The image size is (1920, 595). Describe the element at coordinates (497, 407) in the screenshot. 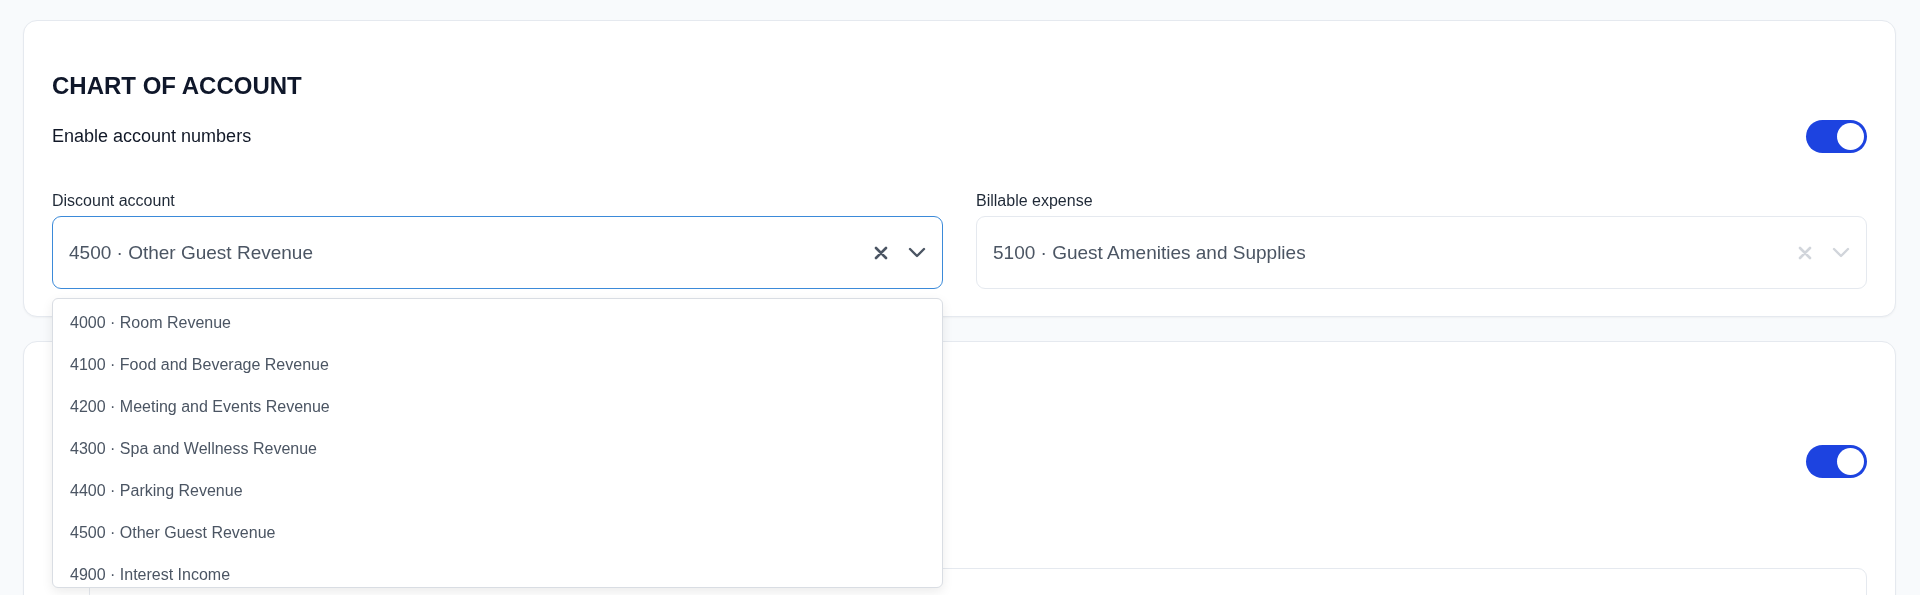

I see `dropdown-option: 4200 · Meeting and Events Revenue` at that location.